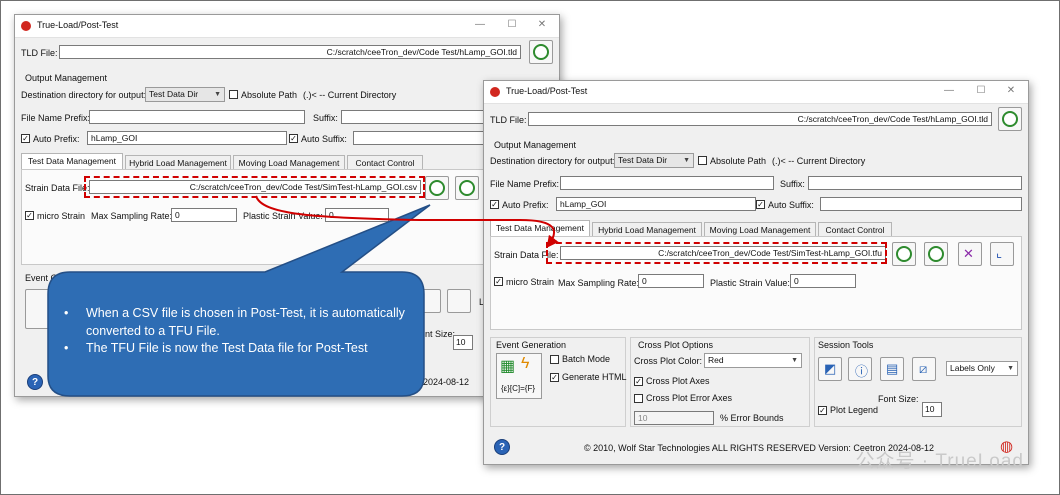  I want to click on lightning-icon: ϟ, so click(525, 363).